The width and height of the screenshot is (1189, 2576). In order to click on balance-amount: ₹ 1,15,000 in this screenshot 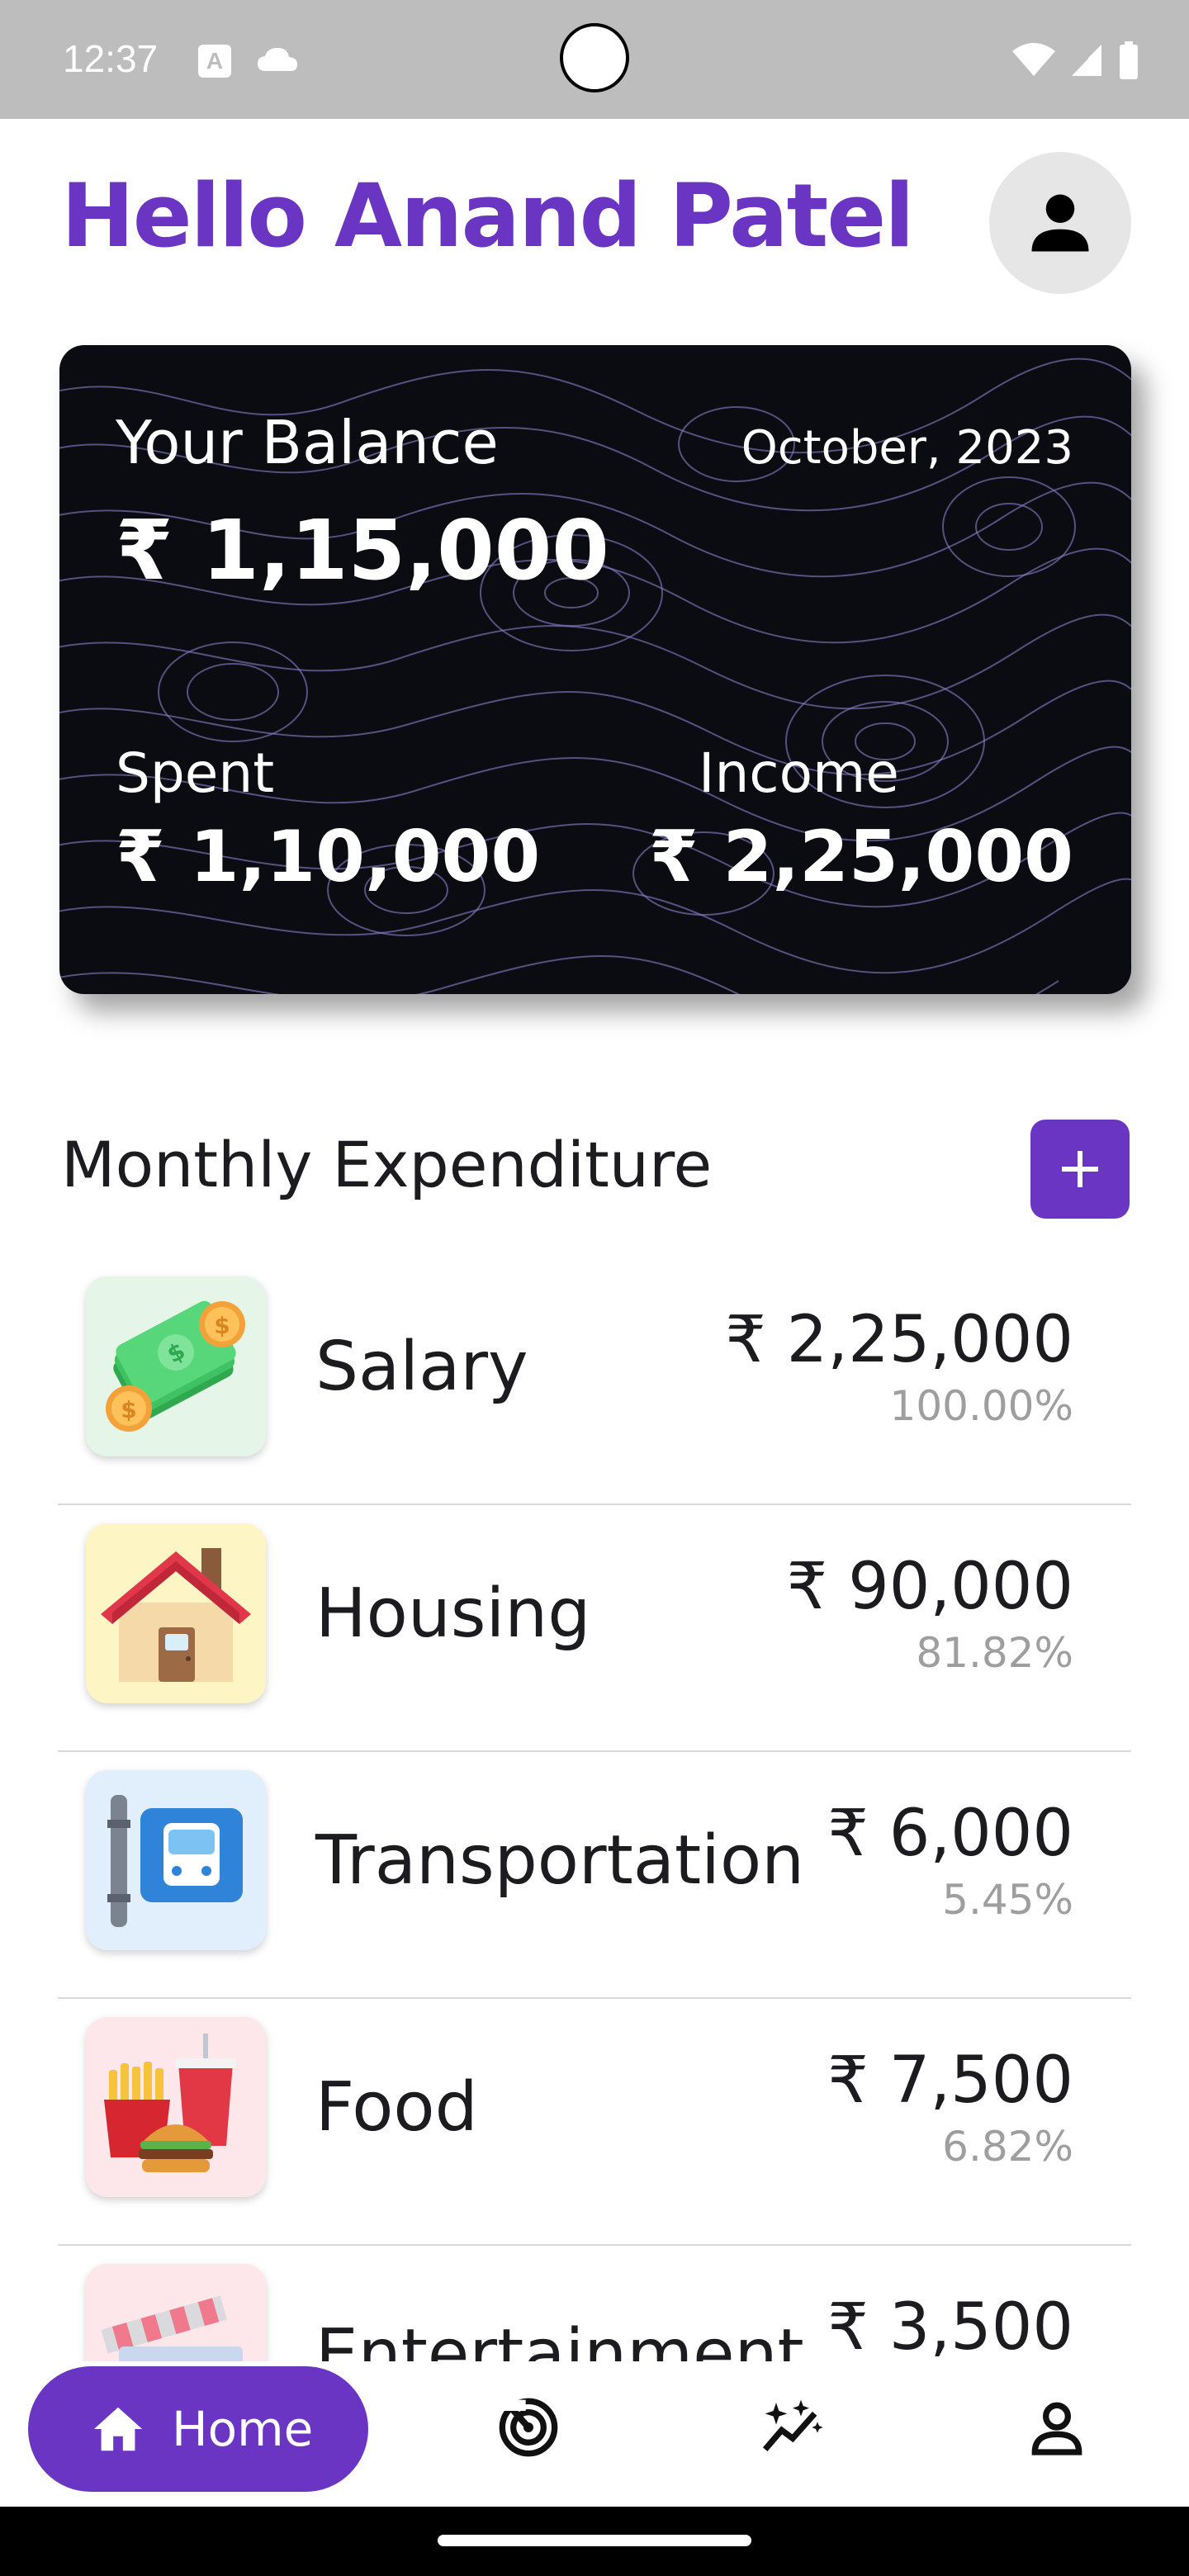, I will do `click(362, 550)`.